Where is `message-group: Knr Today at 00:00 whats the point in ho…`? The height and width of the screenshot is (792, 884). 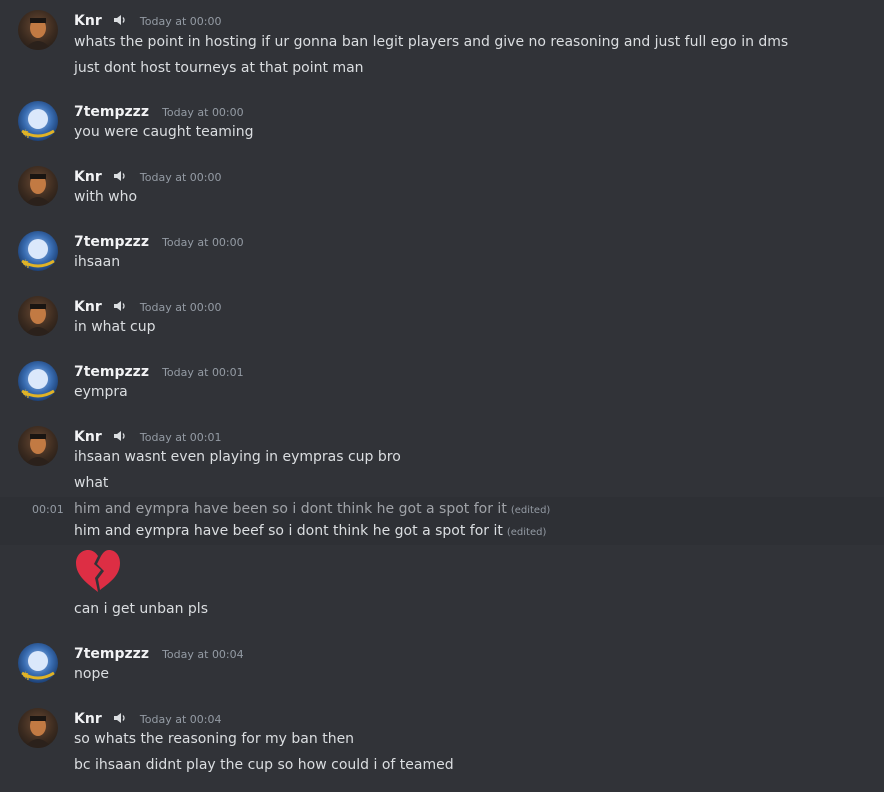 message-group: Knr Today at 00:00 whats the point in ho… is located at coordinates (442, 46).